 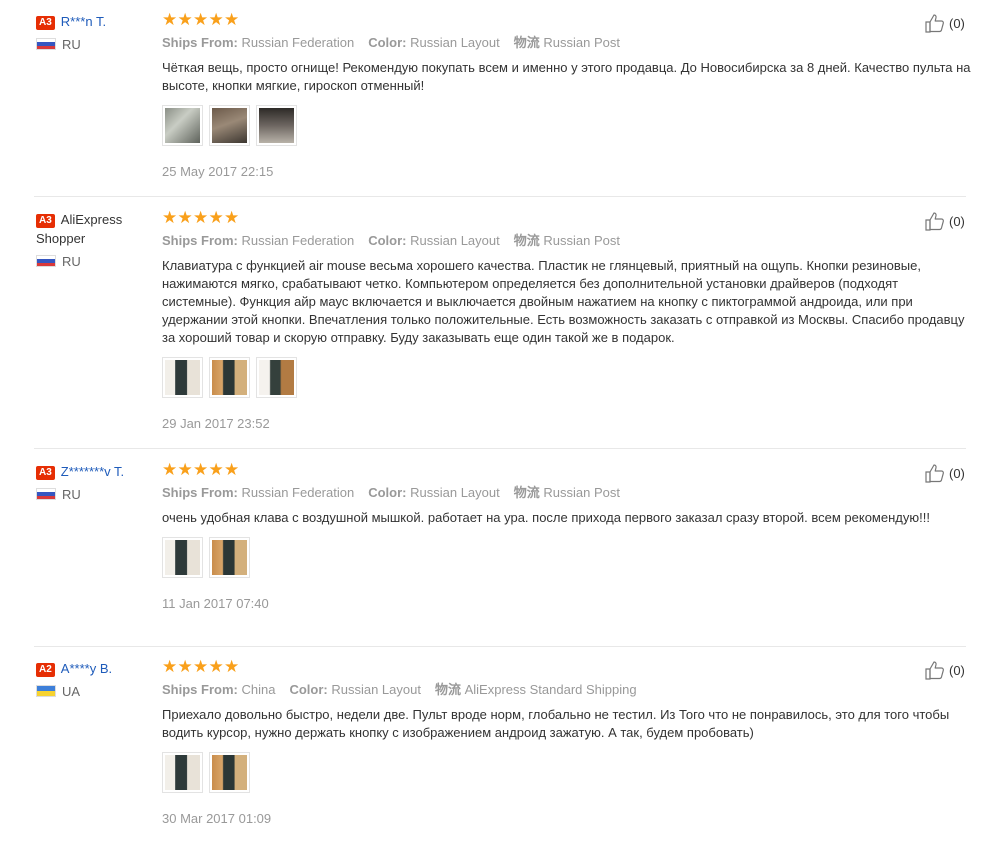 I want to click on buyer-name: A****y B., so click(x=86, y=668).